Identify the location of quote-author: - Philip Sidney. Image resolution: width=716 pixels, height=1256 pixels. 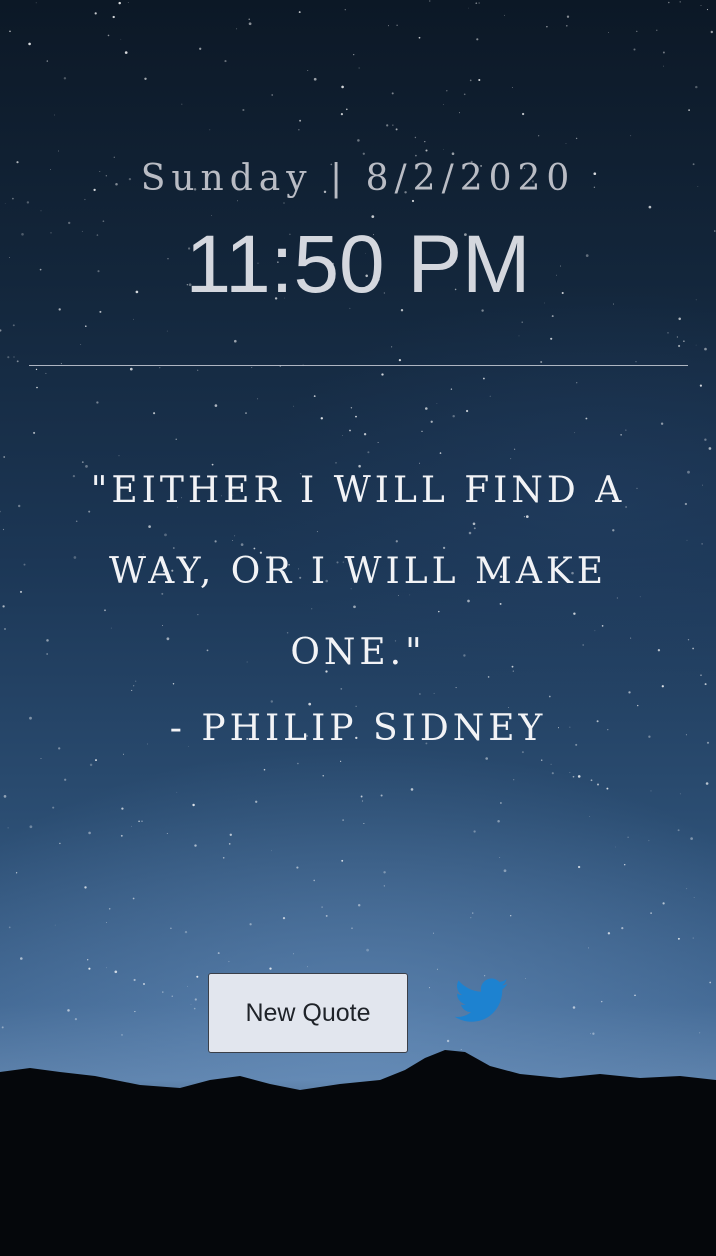
(358, 728).